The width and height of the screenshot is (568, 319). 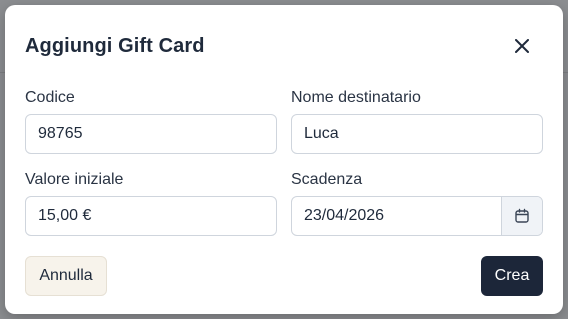 What do you see at coordinates (115, 46) in the screenshot?
I see `dialog-title: Aggiungi Gift Card` at bounding box center [115, 46].